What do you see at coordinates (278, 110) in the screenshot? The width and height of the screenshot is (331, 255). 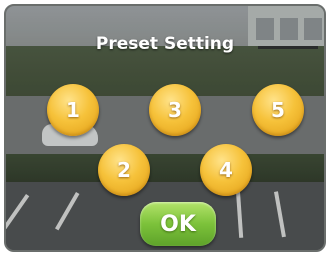 I see `preset-button-5: 5` at bounding box center [278, 110].